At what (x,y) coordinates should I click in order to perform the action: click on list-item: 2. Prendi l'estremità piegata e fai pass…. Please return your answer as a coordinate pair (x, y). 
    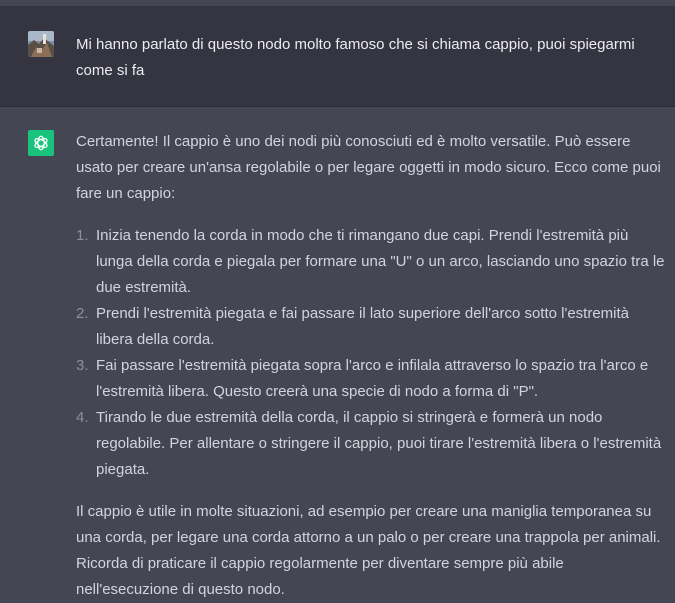
    Looking at the image, I should click on (371, 327).